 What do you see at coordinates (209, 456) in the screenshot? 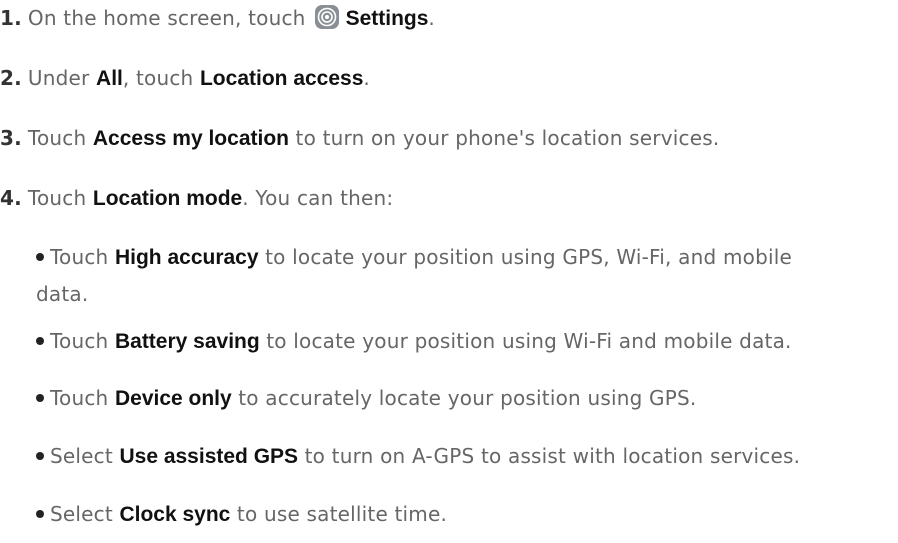
I see `use-assisted-gps-label: Use assisted GPS` at bounding box center [209, 456].